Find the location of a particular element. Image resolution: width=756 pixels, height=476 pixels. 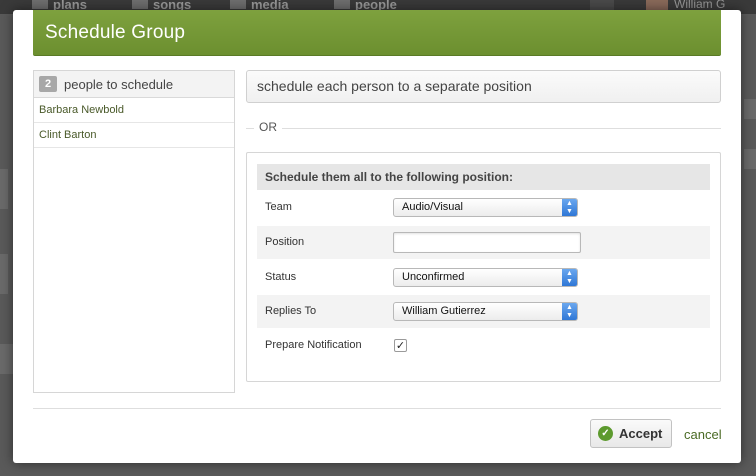

status-select: Unconfirmed ▲ ▼ is located at coordinates (485, 277).